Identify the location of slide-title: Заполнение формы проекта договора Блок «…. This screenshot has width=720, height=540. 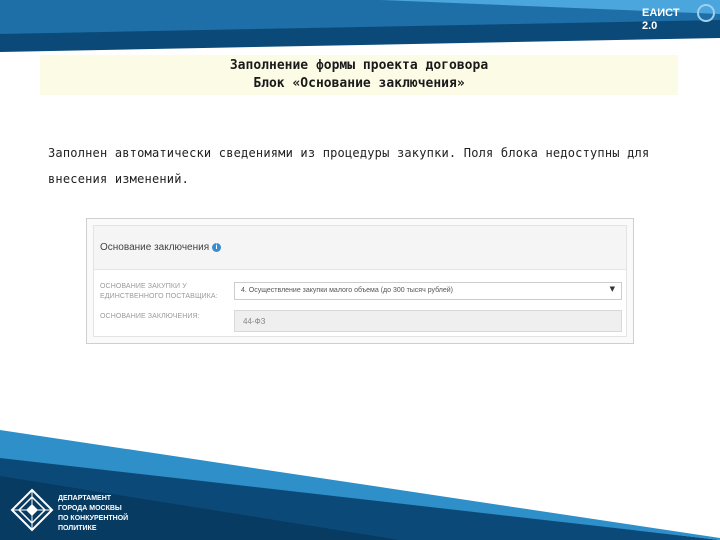
(359, 75).